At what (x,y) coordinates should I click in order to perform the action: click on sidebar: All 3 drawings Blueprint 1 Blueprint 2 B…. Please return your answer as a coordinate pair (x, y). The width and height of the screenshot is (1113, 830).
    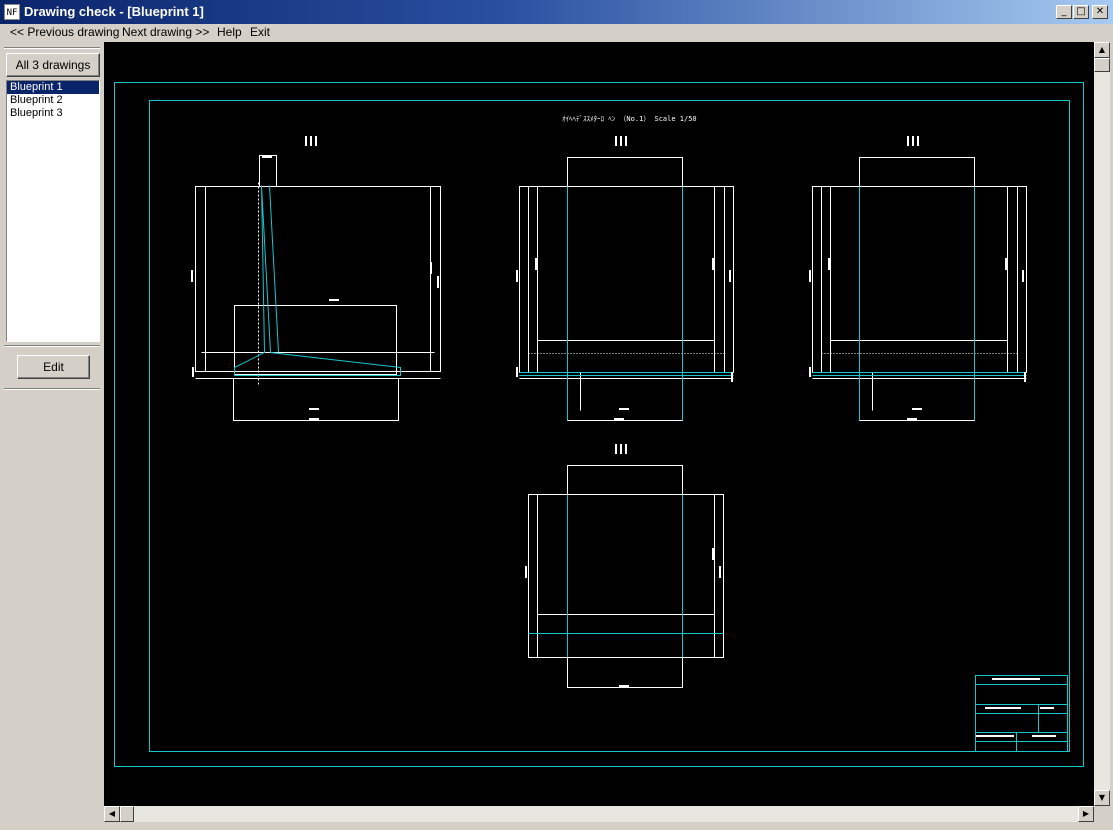
    Looking at the image, I should click on (52, 436).